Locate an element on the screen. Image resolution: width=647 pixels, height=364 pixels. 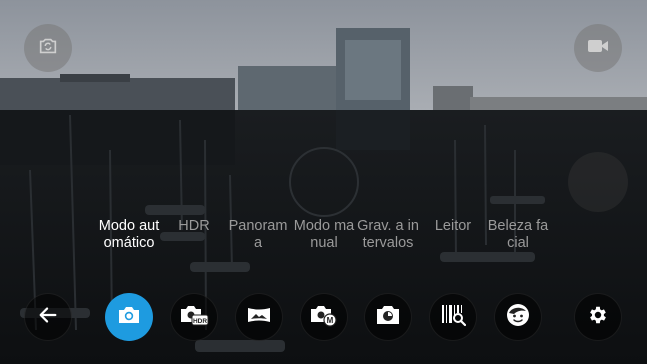
face-beauty-icon is located at coordinates (518, 317).